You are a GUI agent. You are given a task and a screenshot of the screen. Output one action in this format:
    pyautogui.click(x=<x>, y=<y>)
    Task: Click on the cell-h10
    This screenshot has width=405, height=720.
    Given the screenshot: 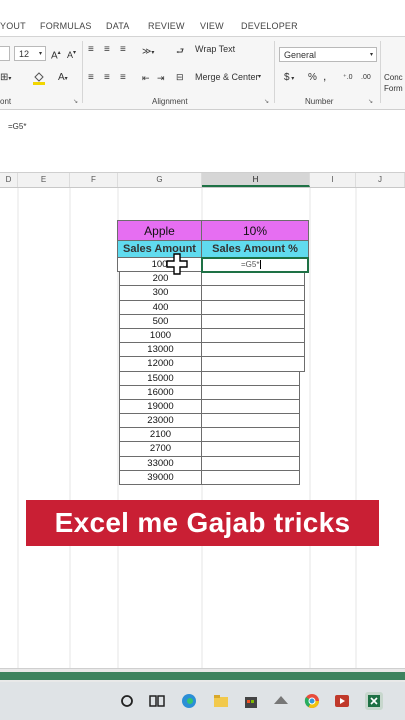 What is the action you would take?
    pyautogui.click(x=253, y=335)
    